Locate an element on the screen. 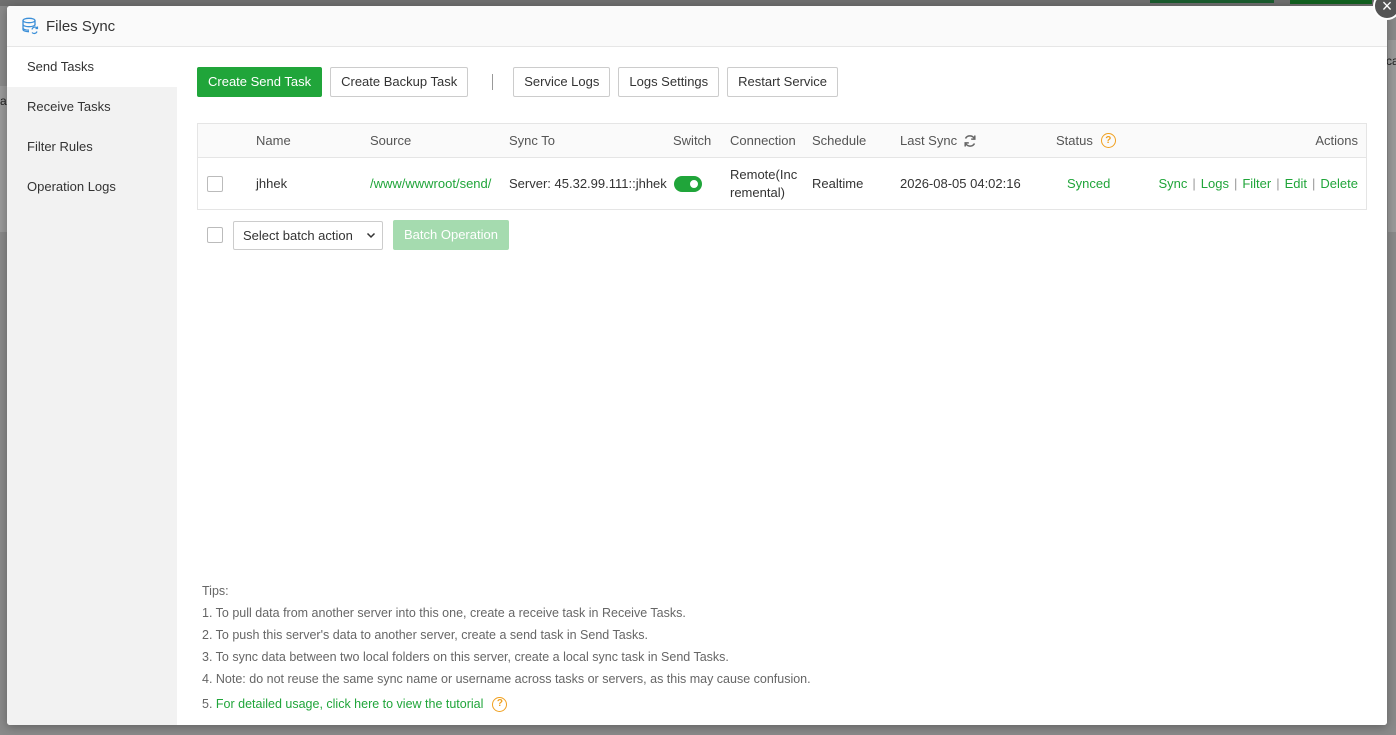 The width and height of the screenshot is (1396, 735). column-header-name: Name is located at coordinates (273, 140).